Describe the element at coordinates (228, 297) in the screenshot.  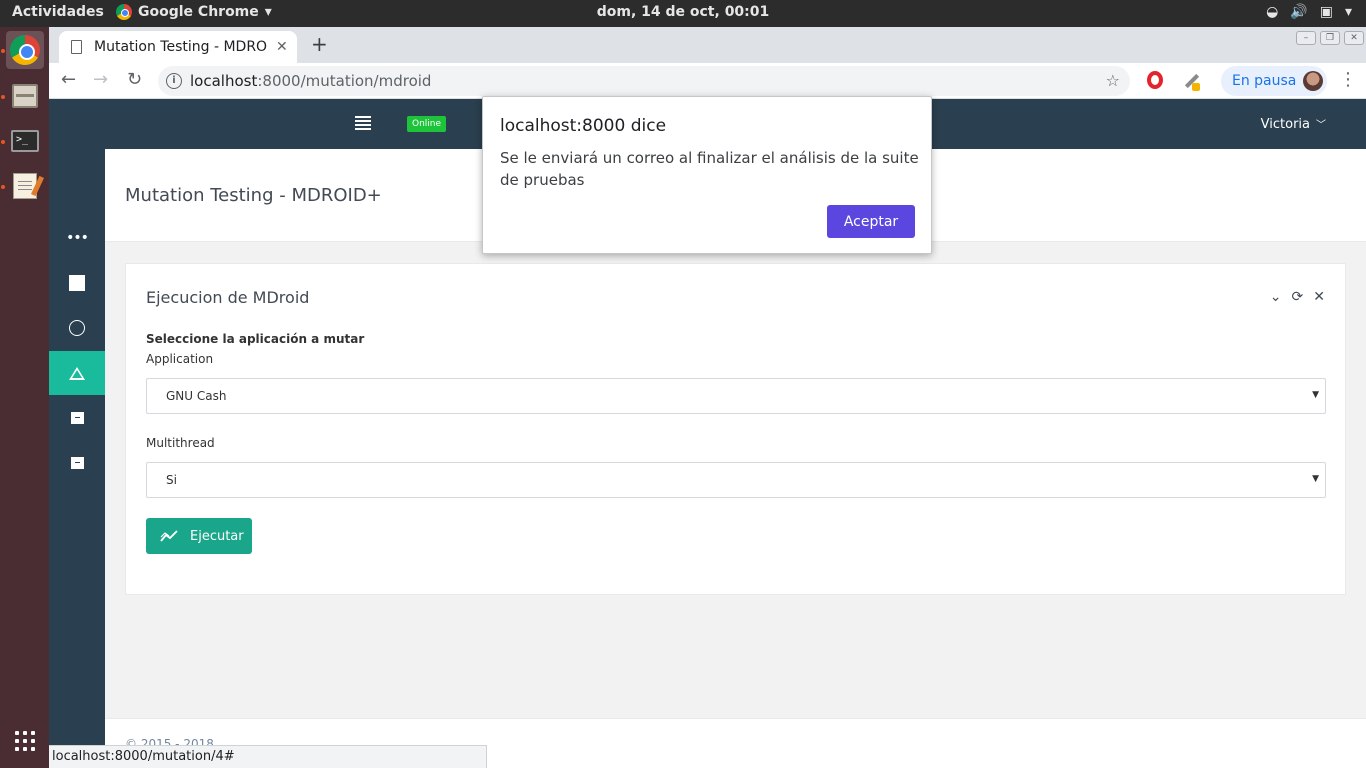
I see `panel-title: Ejecucion de MDroid` at that location.